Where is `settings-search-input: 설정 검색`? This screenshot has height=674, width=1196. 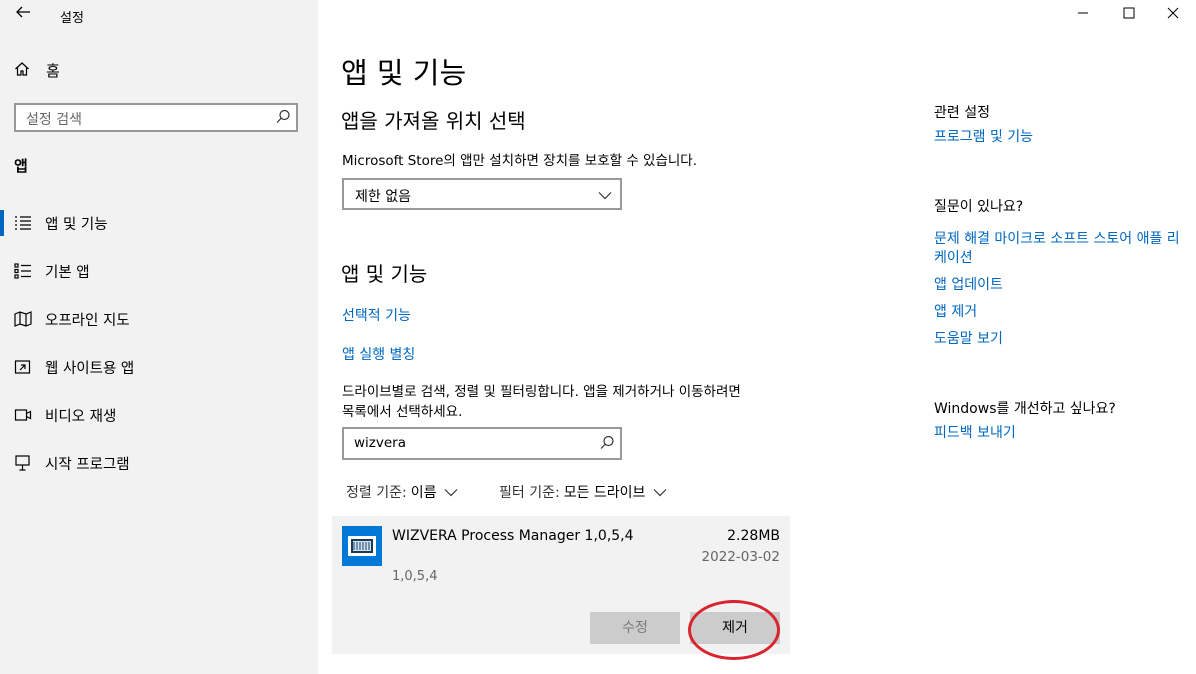
settings-search-input: 설정 검색 is located at coordinates (156, 117).